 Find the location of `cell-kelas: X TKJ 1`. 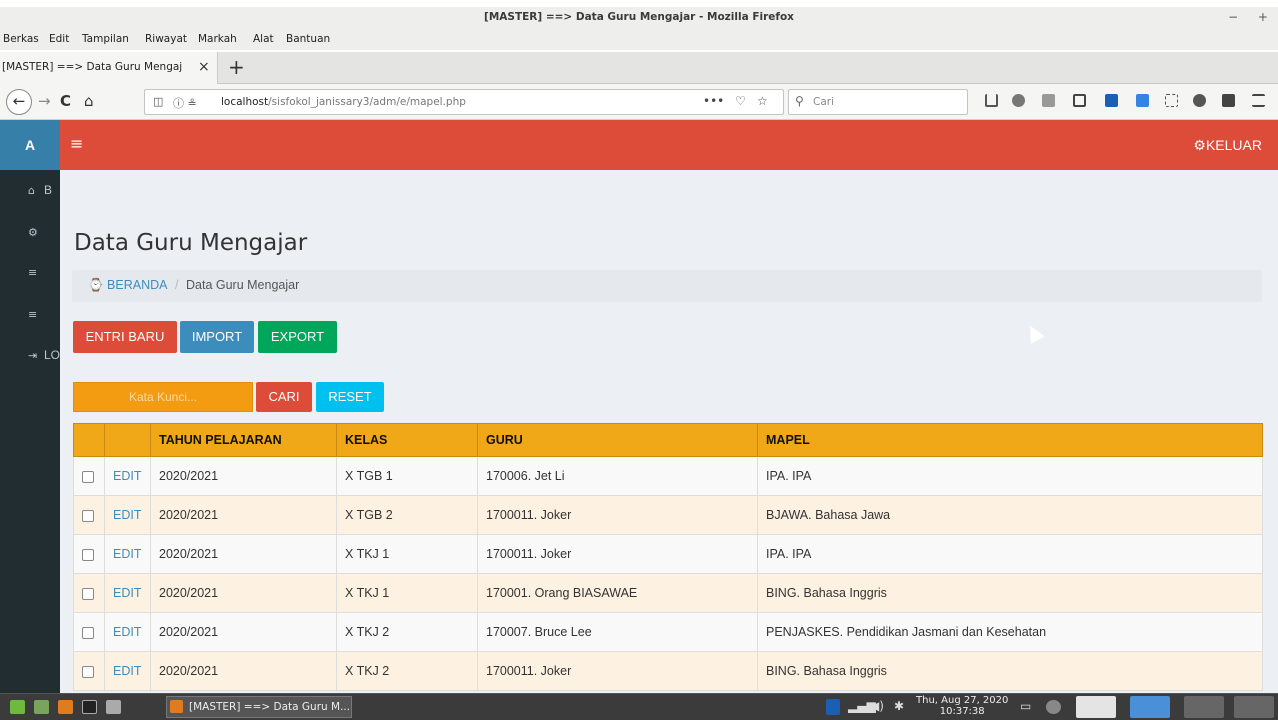

cell-kelas: X TKJ 1 is located at coordinates (407, 554).